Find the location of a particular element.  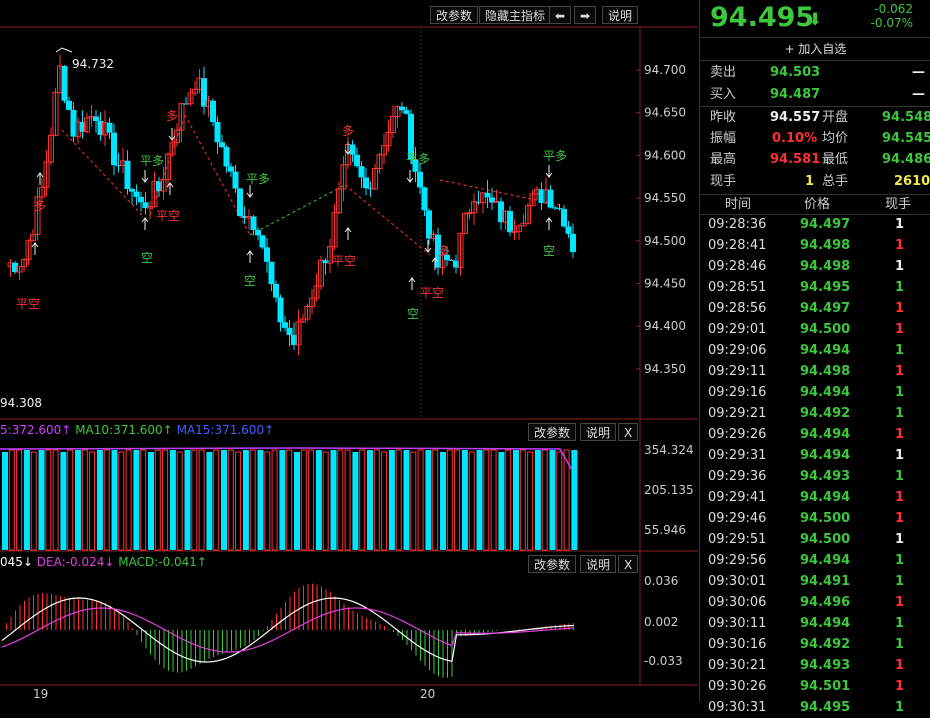

dea-legend: DEA:-0.024↓ is located at coordinates (75, 562).